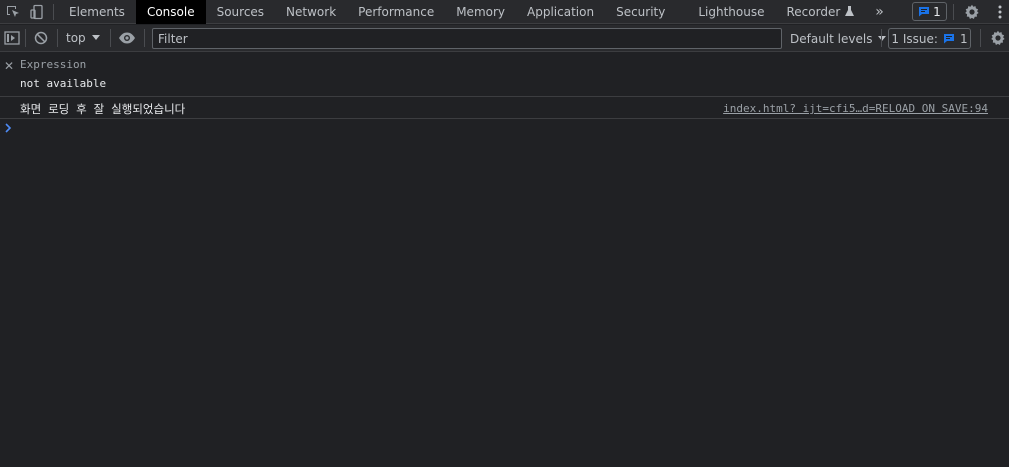 The width and height of the screenshot is (1009, 467). What do you see at coordinates (396, 12) in the screenshot?
I see `tab-performance: Performance` at bounding box center [396, 12].